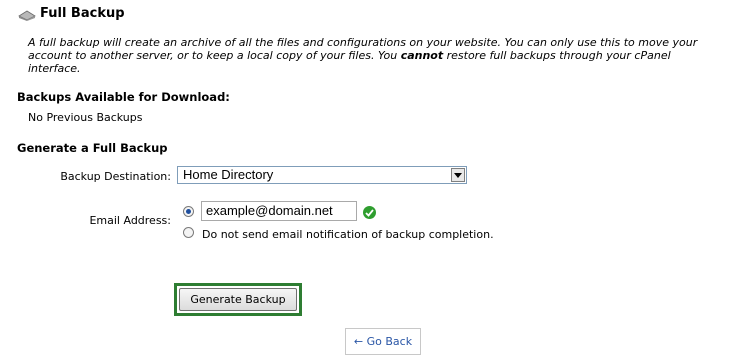  I want to click on no-backups-text: No Previous Backups, so click(85, 117).